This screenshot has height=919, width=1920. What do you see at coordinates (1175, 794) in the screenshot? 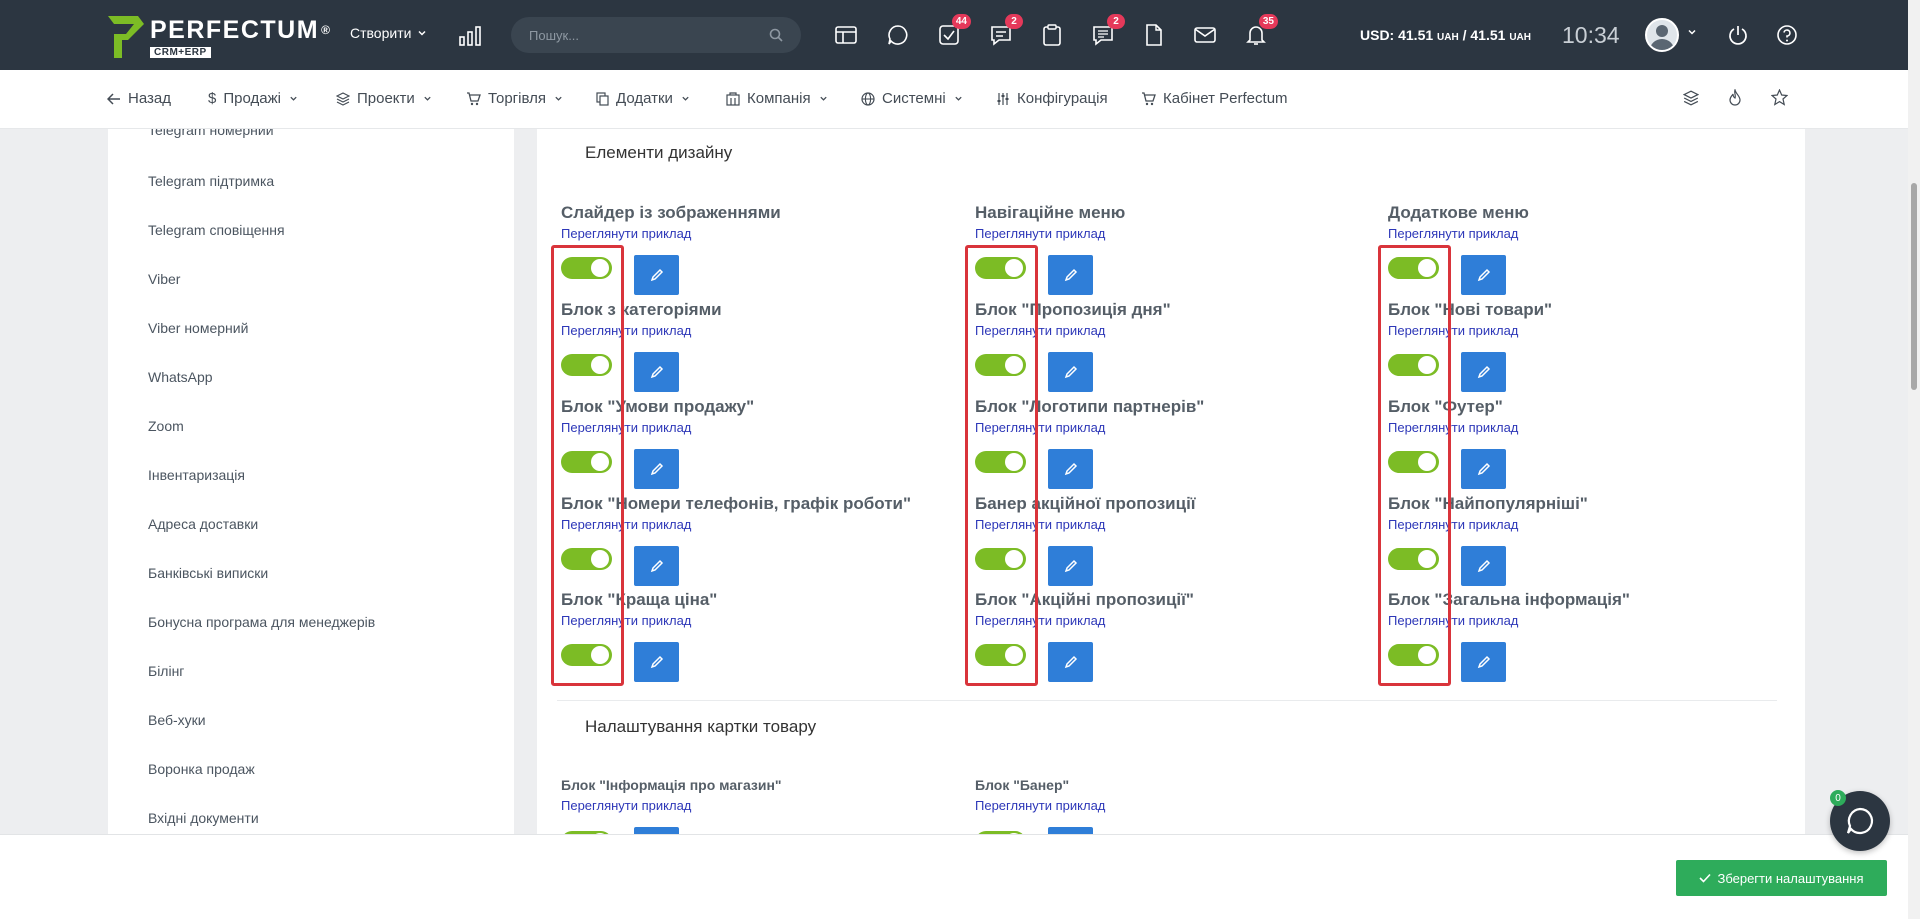
I see `feature-block: Блок "Банер" Переглянути приклад` at bounding box center [1175, 794].